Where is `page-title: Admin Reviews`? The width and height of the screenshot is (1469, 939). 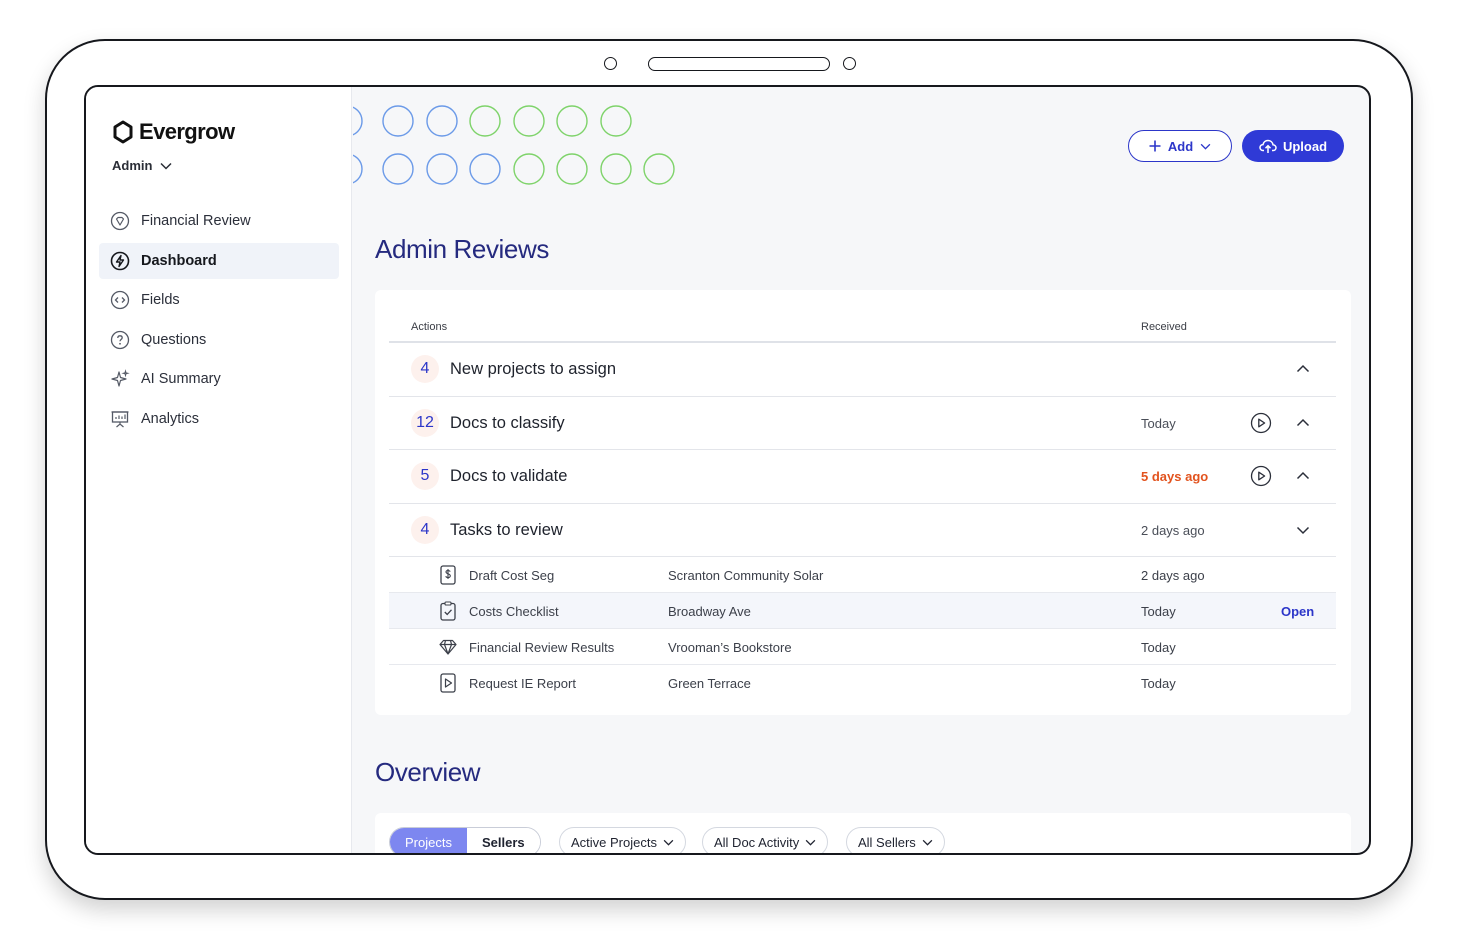
page-title: Admin Reviews is located at coordinates (462, 249).